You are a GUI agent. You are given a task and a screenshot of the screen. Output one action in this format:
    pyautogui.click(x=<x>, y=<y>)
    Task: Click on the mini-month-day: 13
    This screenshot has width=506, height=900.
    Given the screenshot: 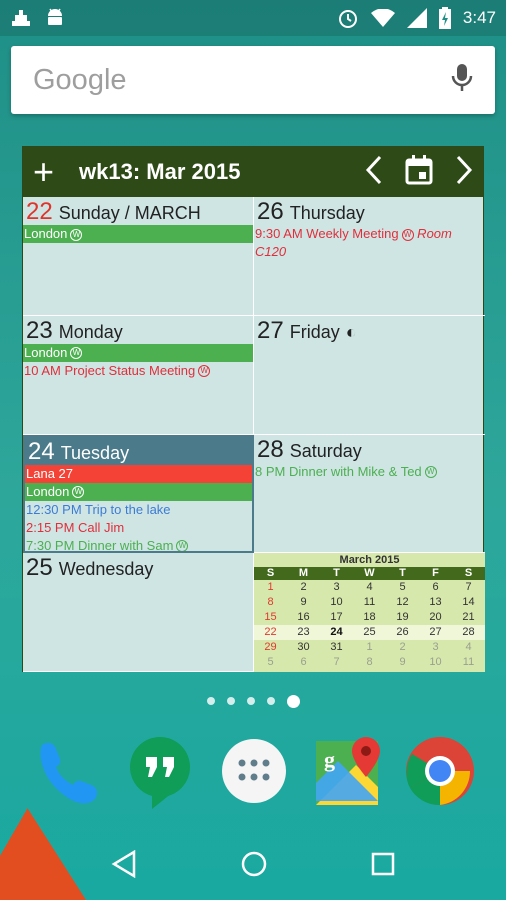 What is the action you would take?
    pyautogui.click(x=435, y=602)
    